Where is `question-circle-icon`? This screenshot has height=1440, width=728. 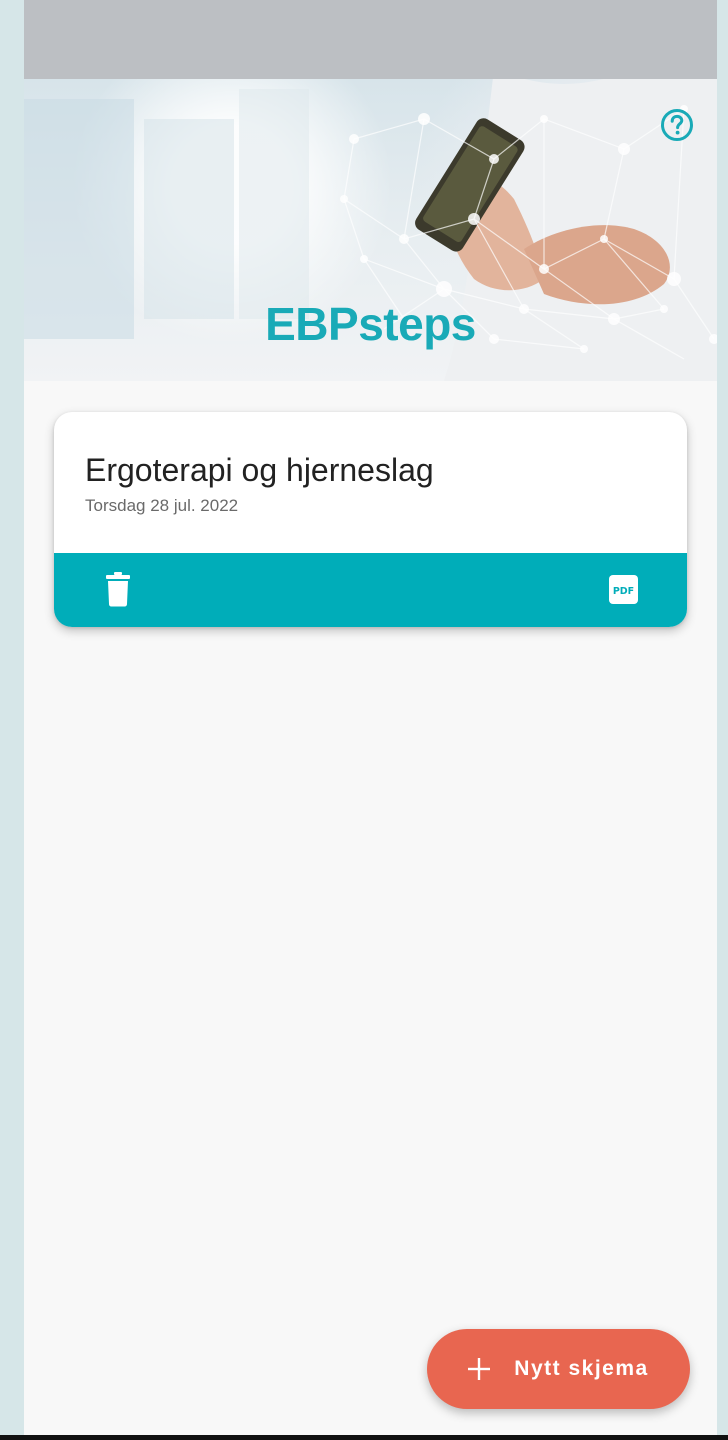 question-circle-icon is located at coordinates (677, 125).